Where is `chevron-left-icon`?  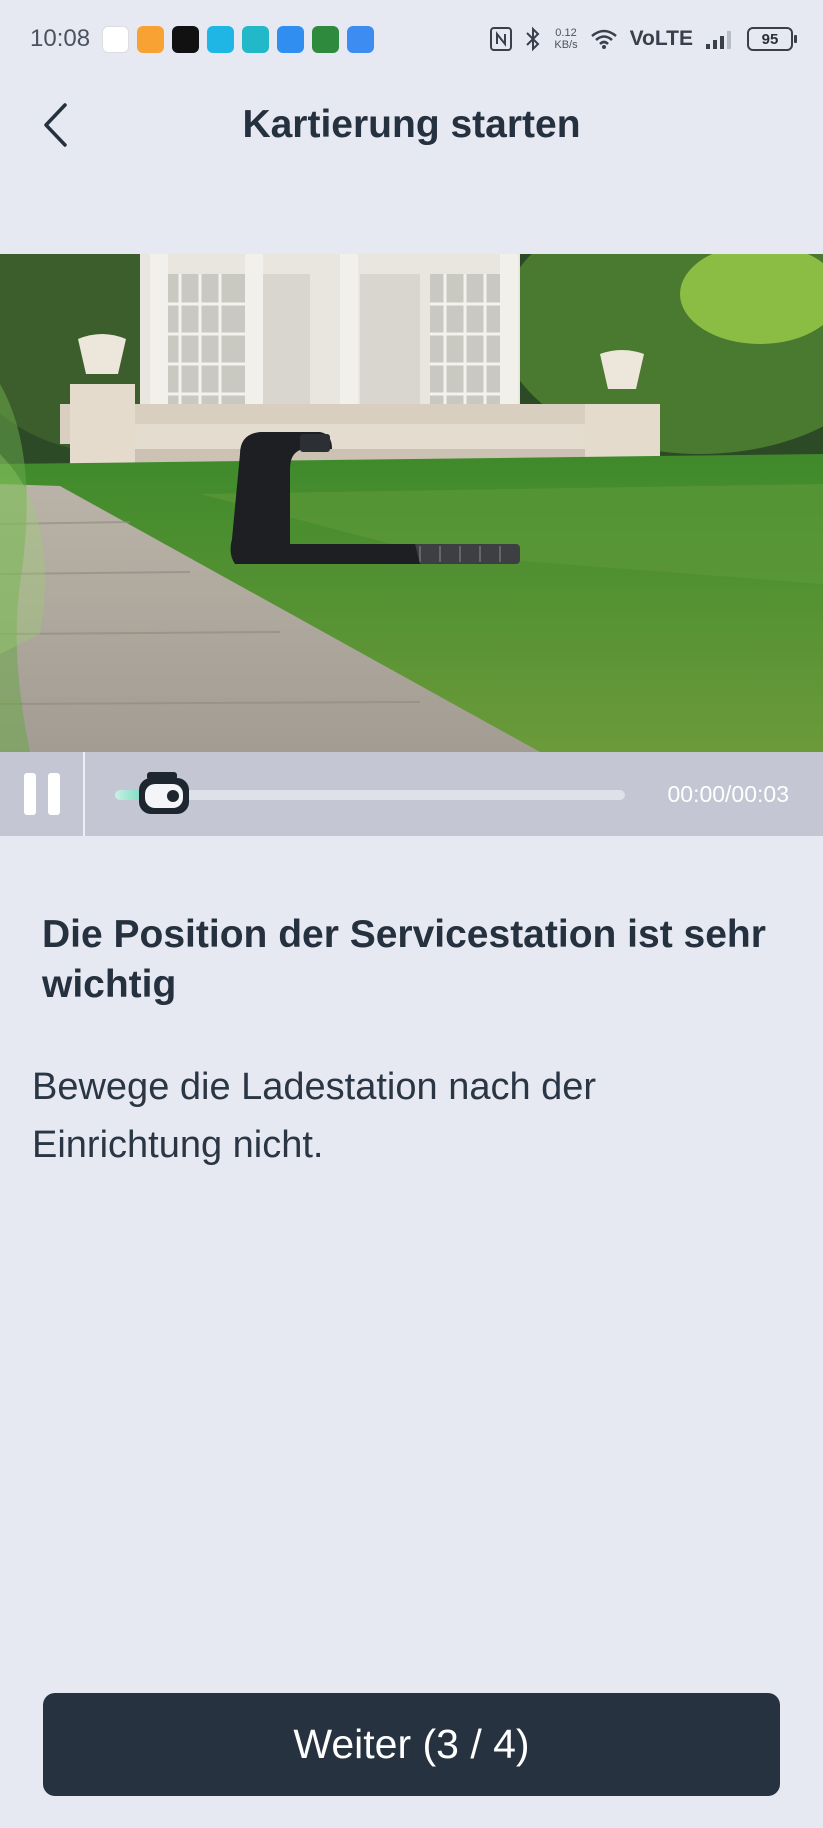 chevron-left-icon is located at coordinates (55, 125).